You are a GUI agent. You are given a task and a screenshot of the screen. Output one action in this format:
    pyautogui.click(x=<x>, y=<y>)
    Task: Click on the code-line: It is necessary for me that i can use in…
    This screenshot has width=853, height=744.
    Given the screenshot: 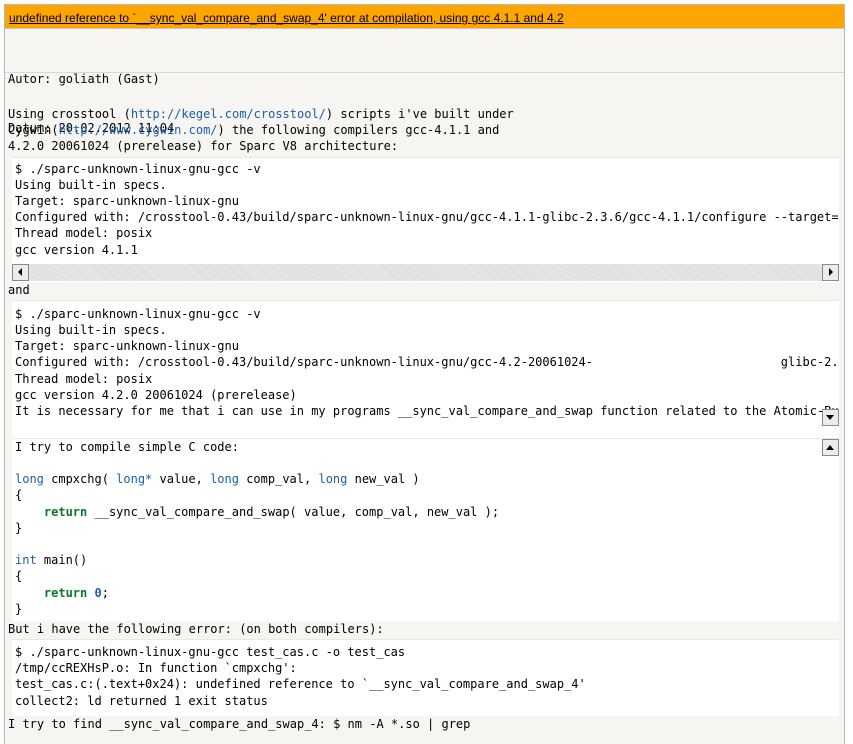 What is the action you would take?
    pyautogui.click(x=427, y=411)
    